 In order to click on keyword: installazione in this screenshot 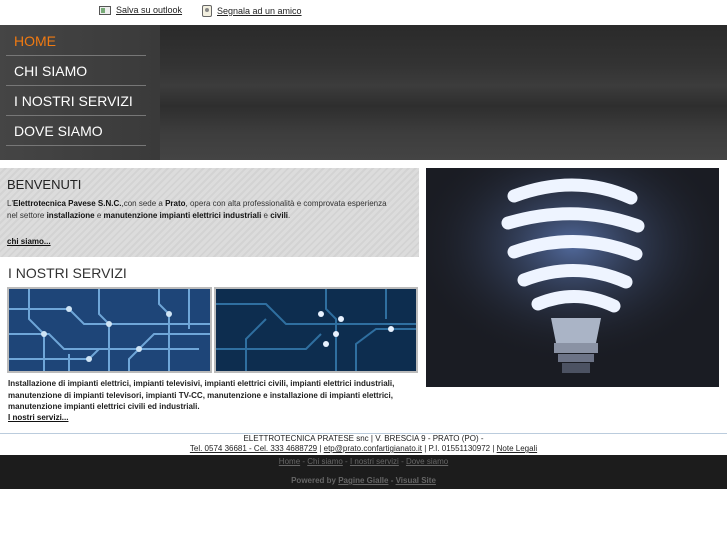, I will do `click(70, 215)`.